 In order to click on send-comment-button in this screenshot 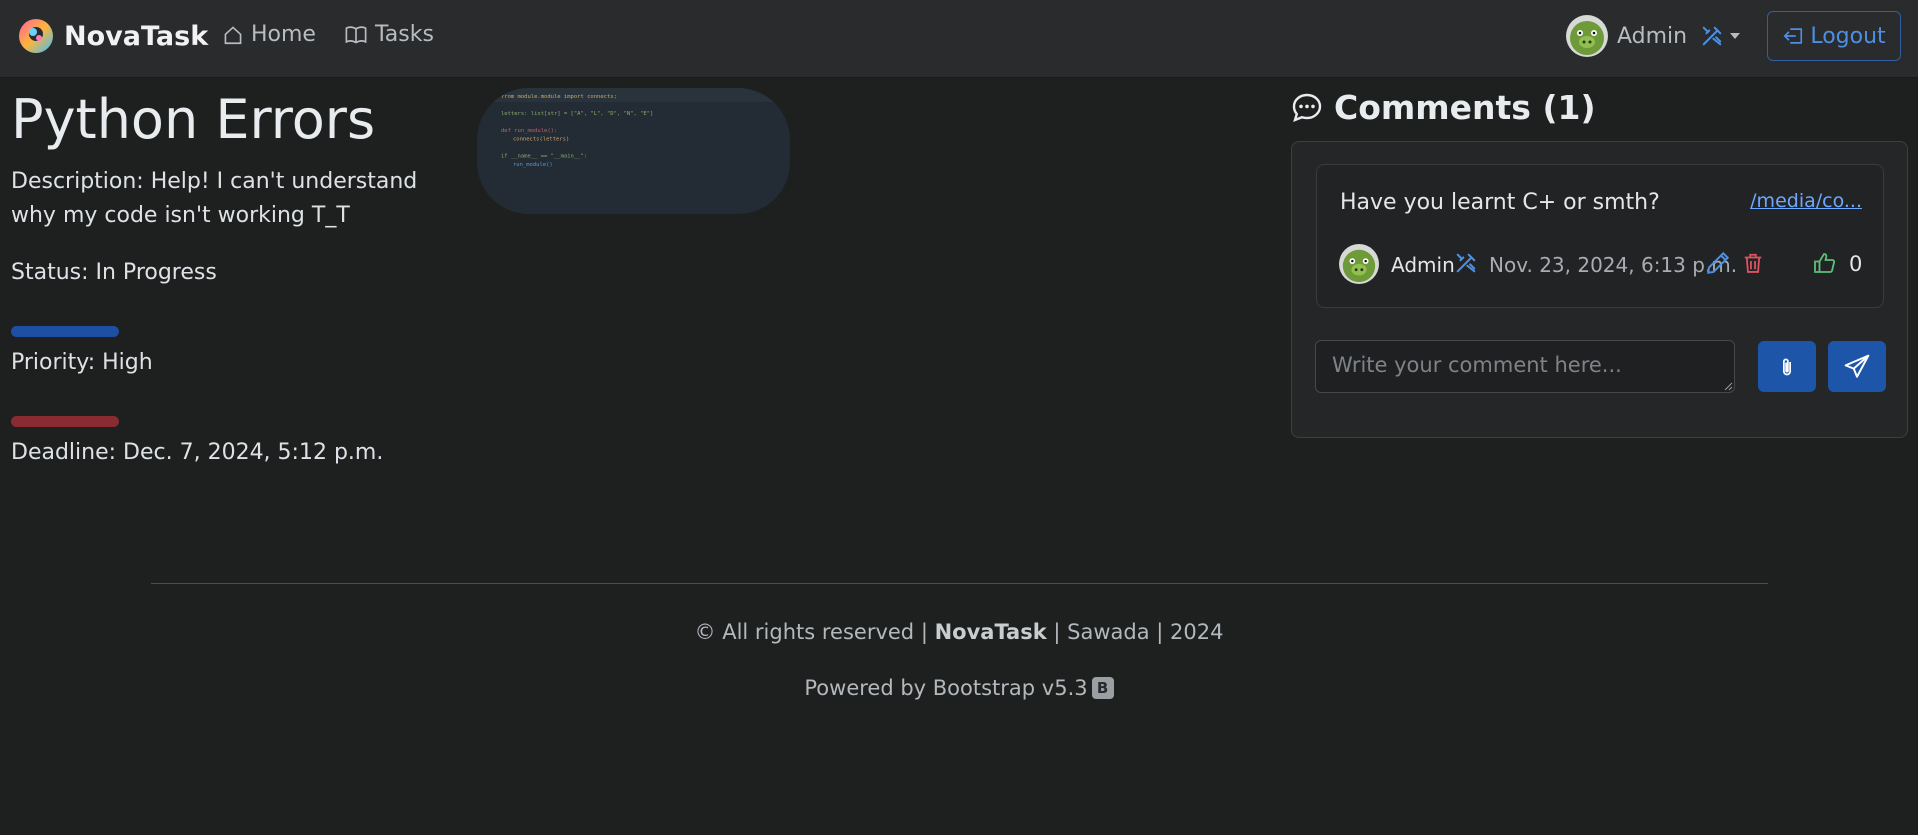, I will do `click(1857, 366)`.